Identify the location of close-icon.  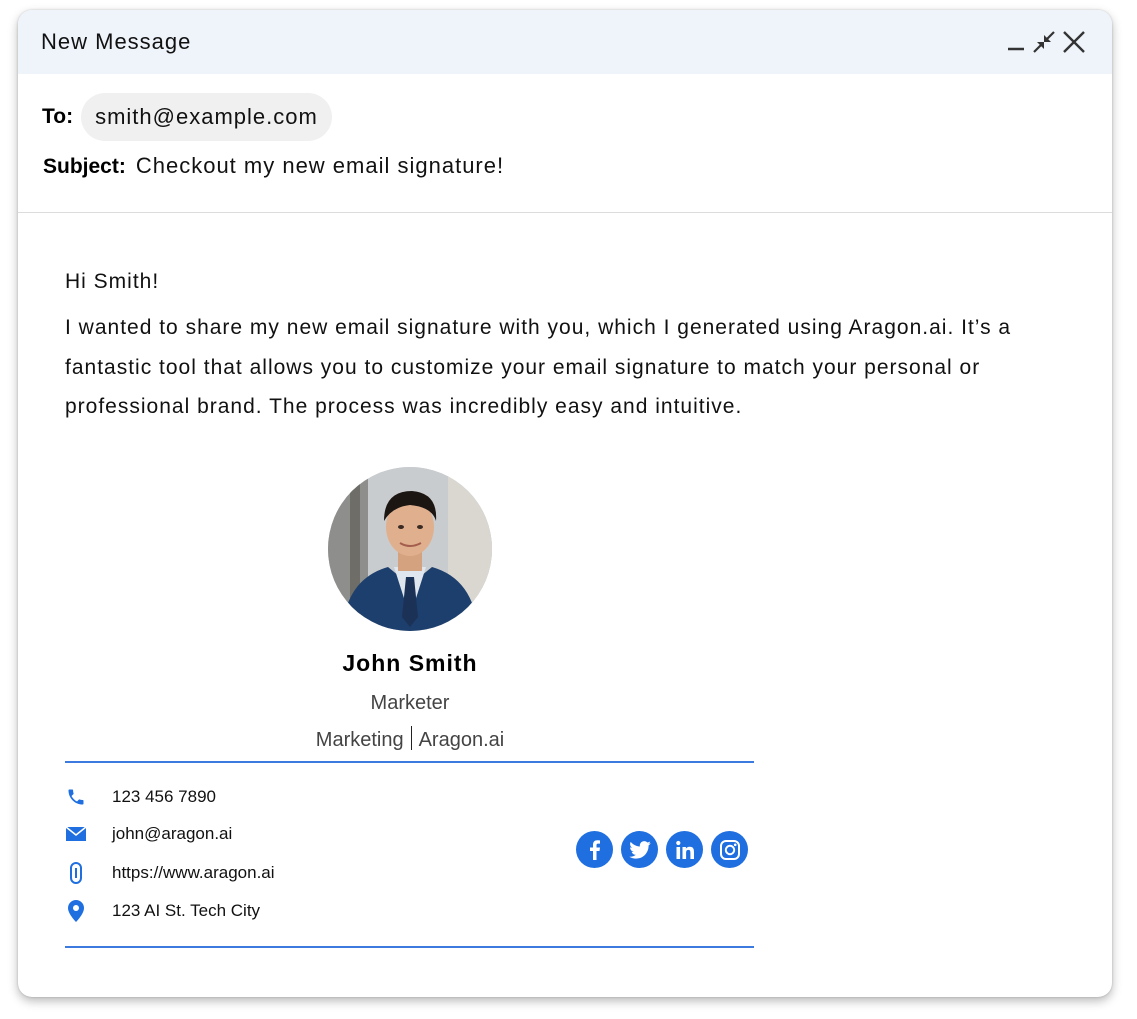
(1074, 42).